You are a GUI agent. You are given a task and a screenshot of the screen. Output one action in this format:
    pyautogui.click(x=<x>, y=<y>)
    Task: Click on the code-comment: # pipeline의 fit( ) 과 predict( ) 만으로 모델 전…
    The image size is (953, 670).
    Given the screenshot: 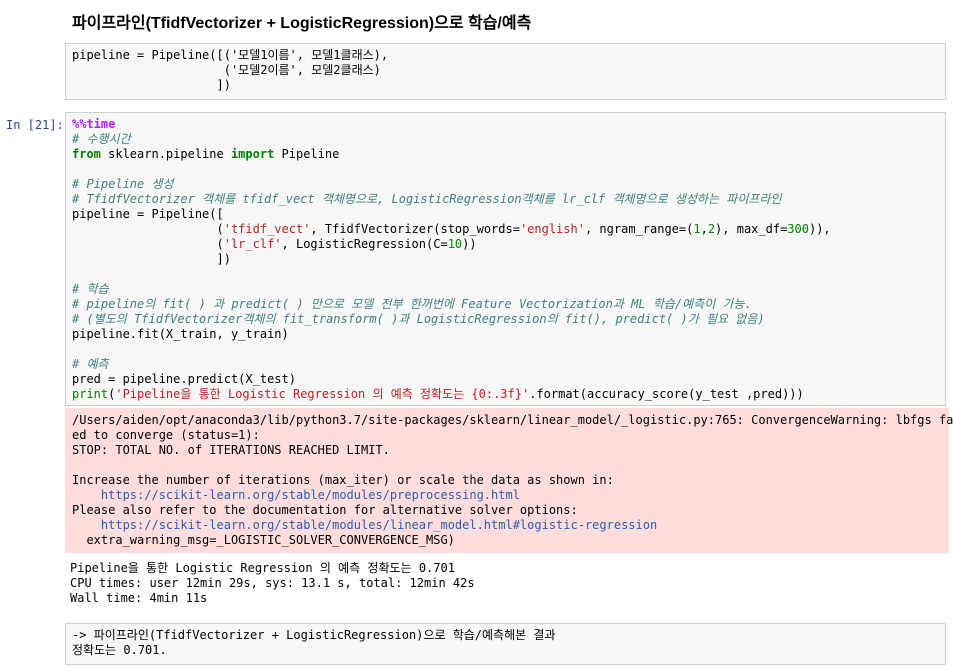 What is the action you would take?
    pyautogui.click(x=412, y=304)
    